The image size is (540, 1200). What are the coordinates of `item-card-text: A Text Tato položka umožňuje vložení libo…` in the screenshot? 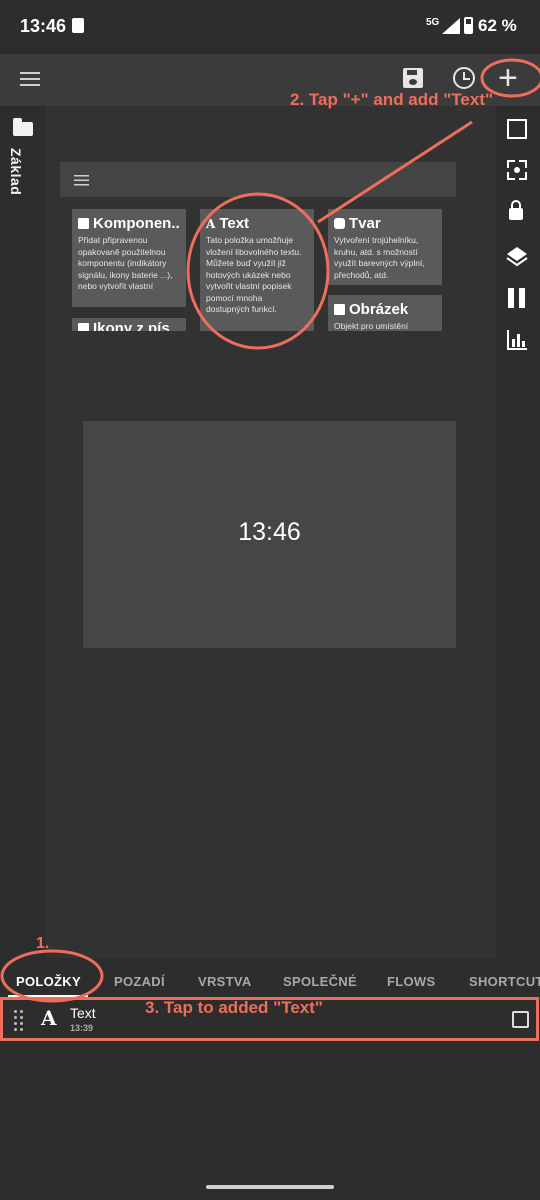 It's located at (257, 270).